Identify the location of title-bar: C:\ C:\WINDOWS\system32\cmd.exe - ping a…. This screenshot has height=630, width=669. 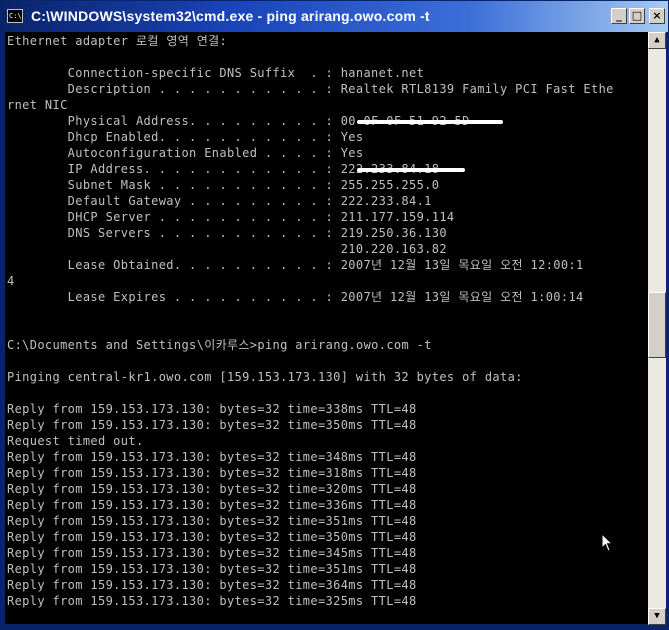
(334, 16).